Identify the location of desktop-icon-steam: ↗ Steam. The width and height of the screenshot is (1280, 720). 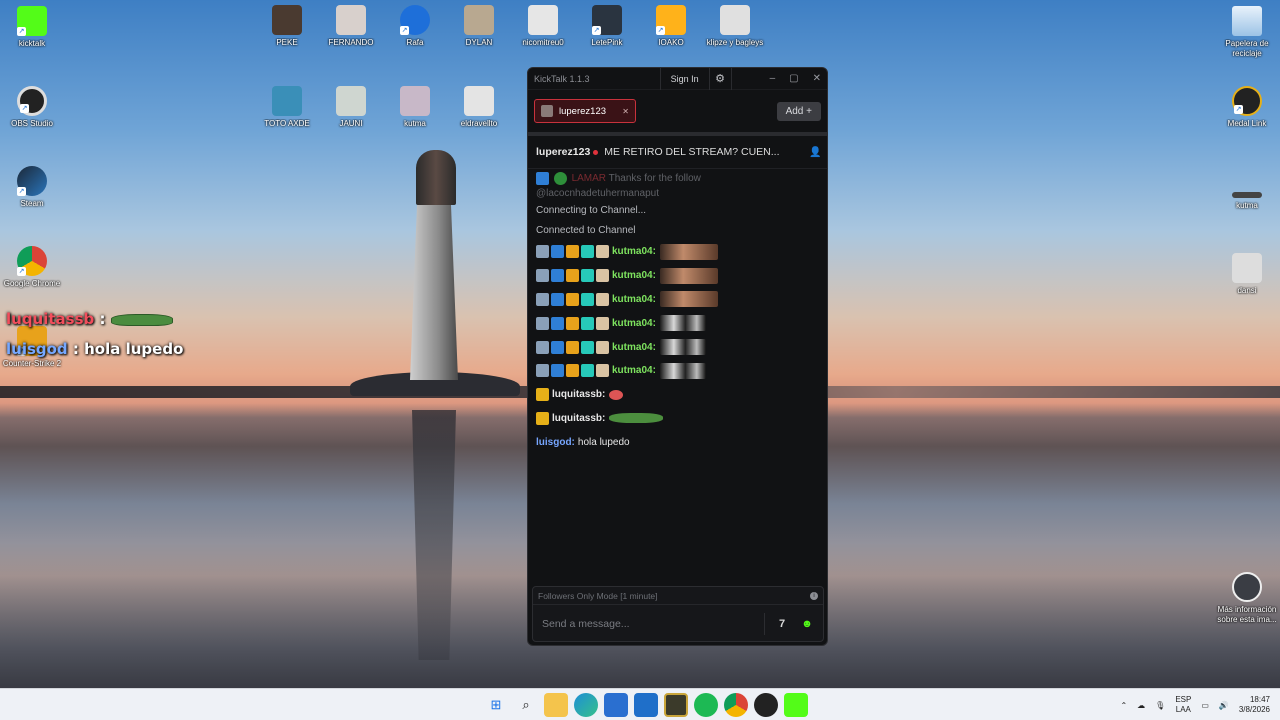
(32, 187).